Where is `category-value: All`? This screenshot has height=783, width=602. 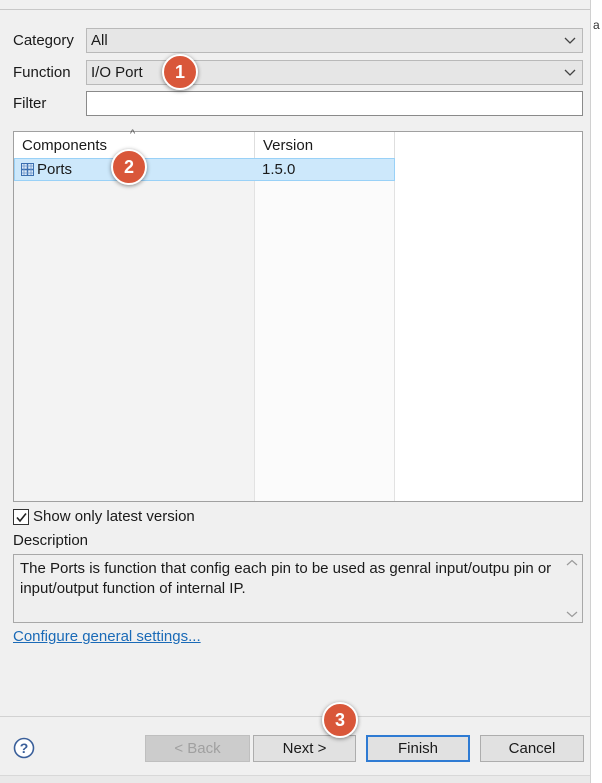 category-value: All is located at coordinates (99, 40).